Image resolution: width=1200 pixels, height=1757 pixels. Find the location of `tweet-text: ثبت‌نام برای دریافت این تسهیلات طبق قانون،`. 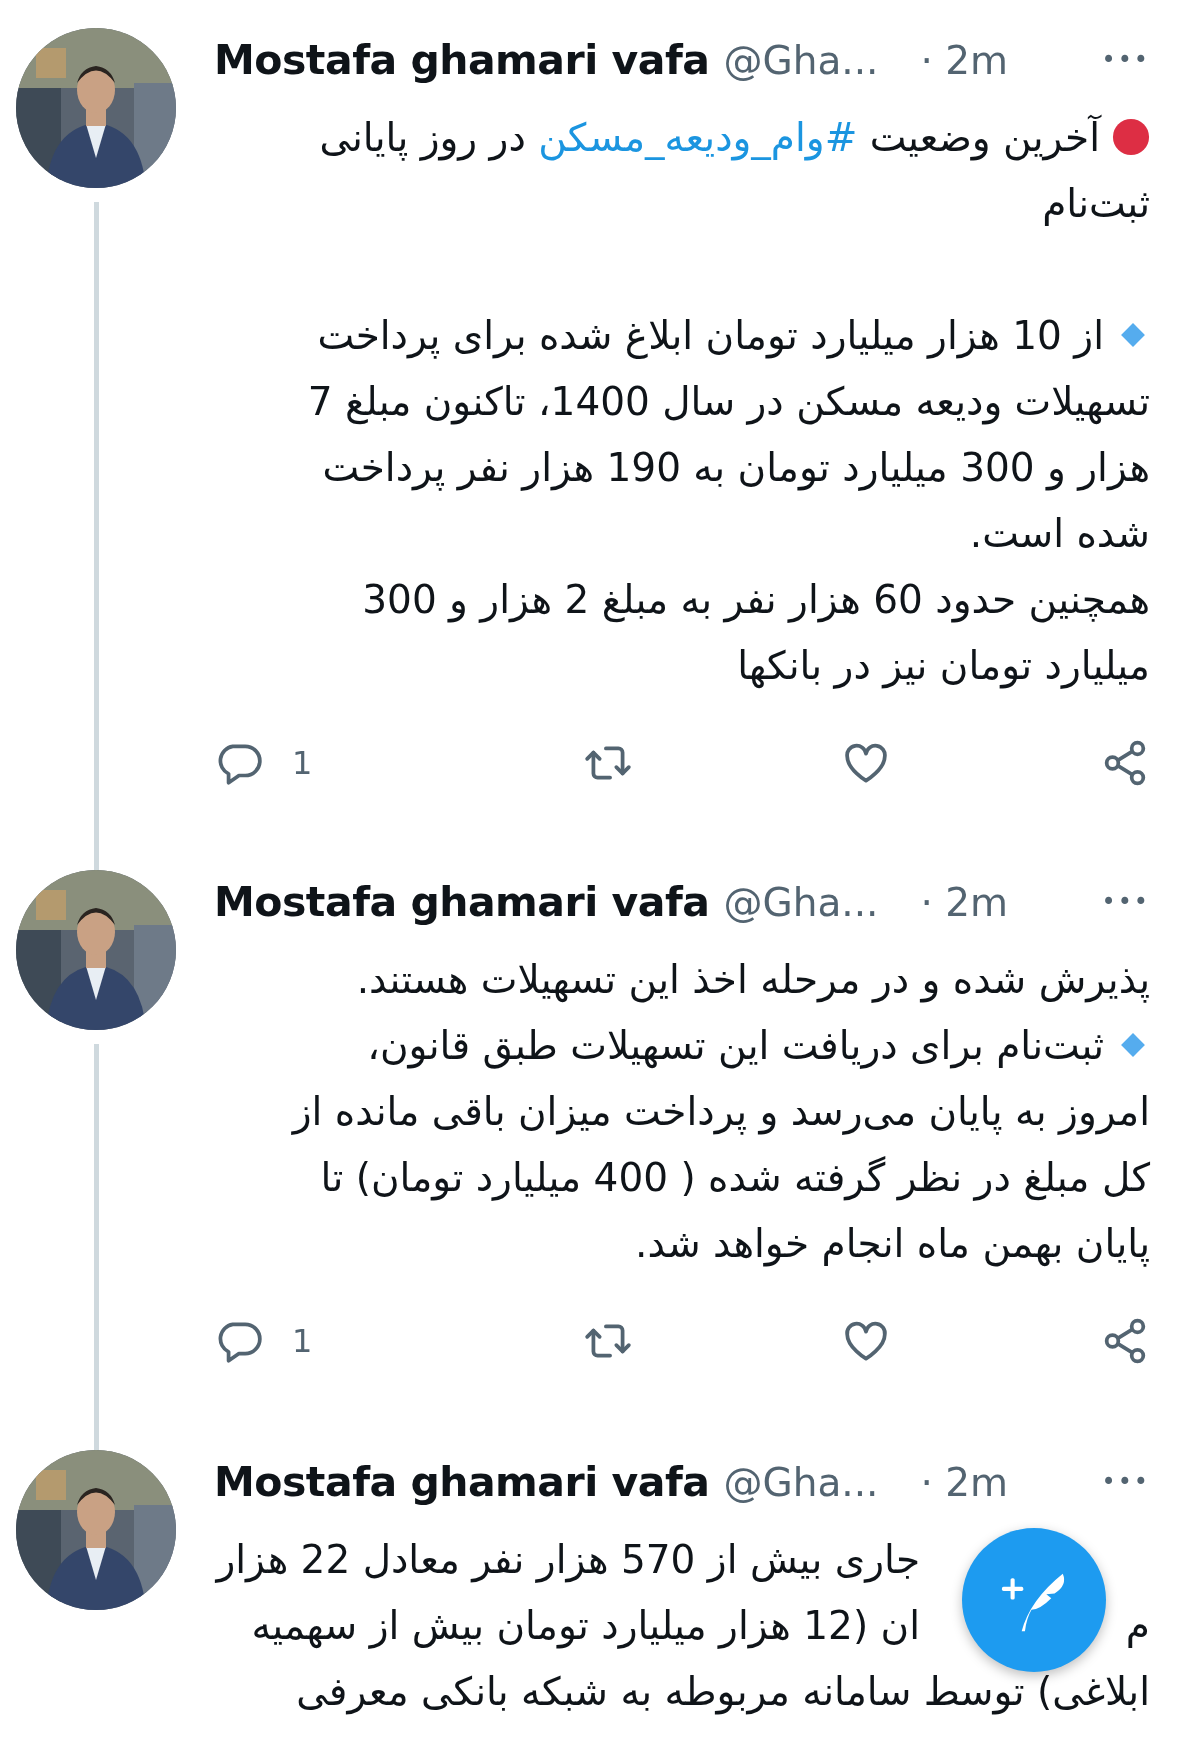

tweet-text: ثبت‌نام برای دریافت این تسهیلات طبق قانون، is located at coordinates (735, 1045).